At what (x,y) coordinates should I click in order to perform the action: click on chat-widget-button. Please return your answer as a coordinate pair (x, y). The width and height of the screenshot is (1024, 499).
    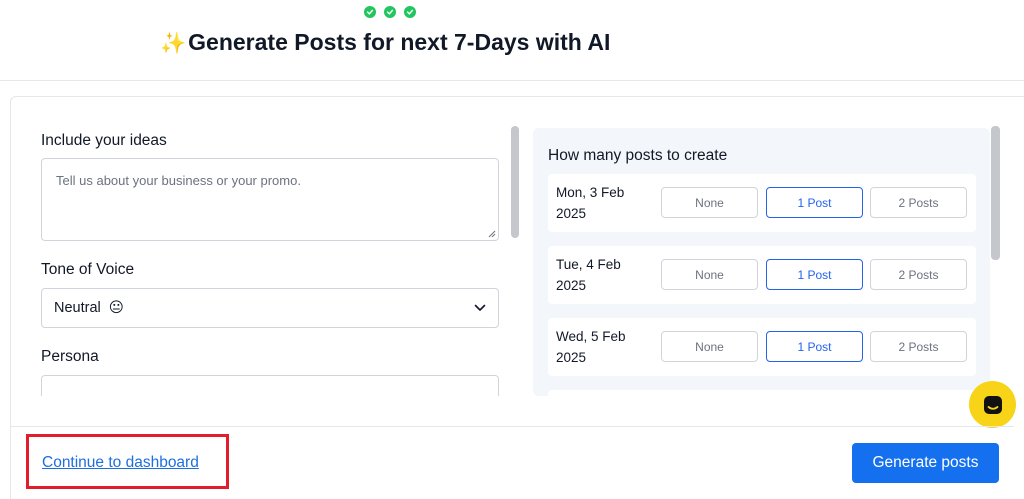
    Looking at the image, I should click on (992, 404).